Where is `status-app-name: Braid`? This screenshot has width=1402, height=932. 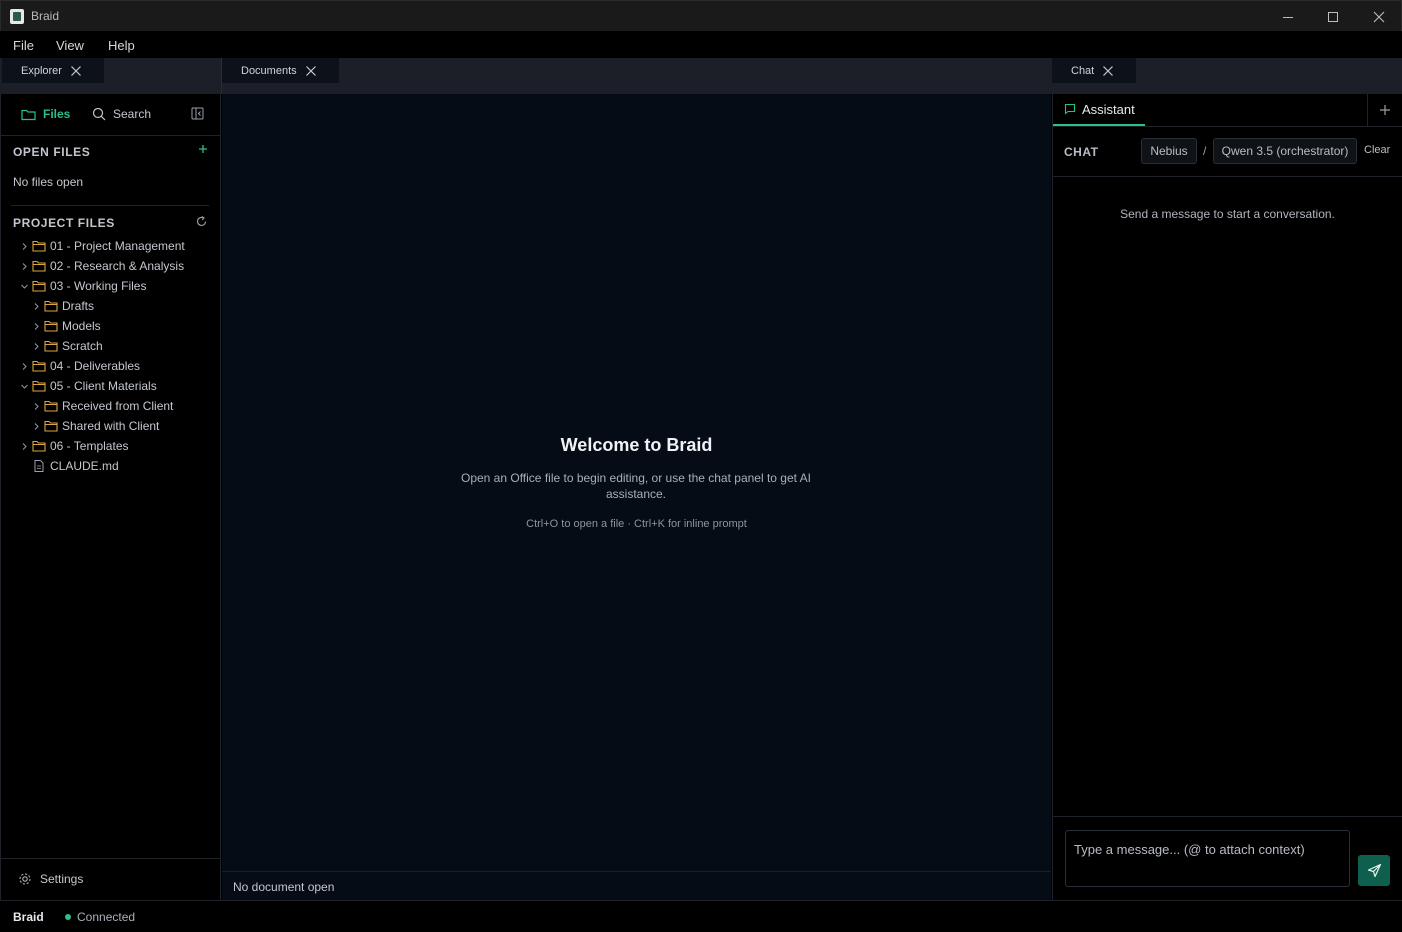 status-app-name: Braid is located at coordinates (28, 917).